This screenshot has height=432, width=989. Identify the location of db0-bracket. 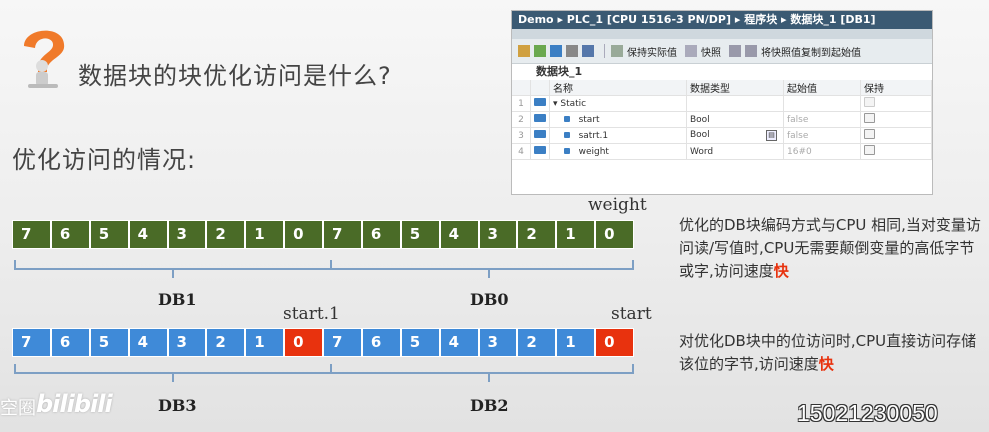
(482, 265).